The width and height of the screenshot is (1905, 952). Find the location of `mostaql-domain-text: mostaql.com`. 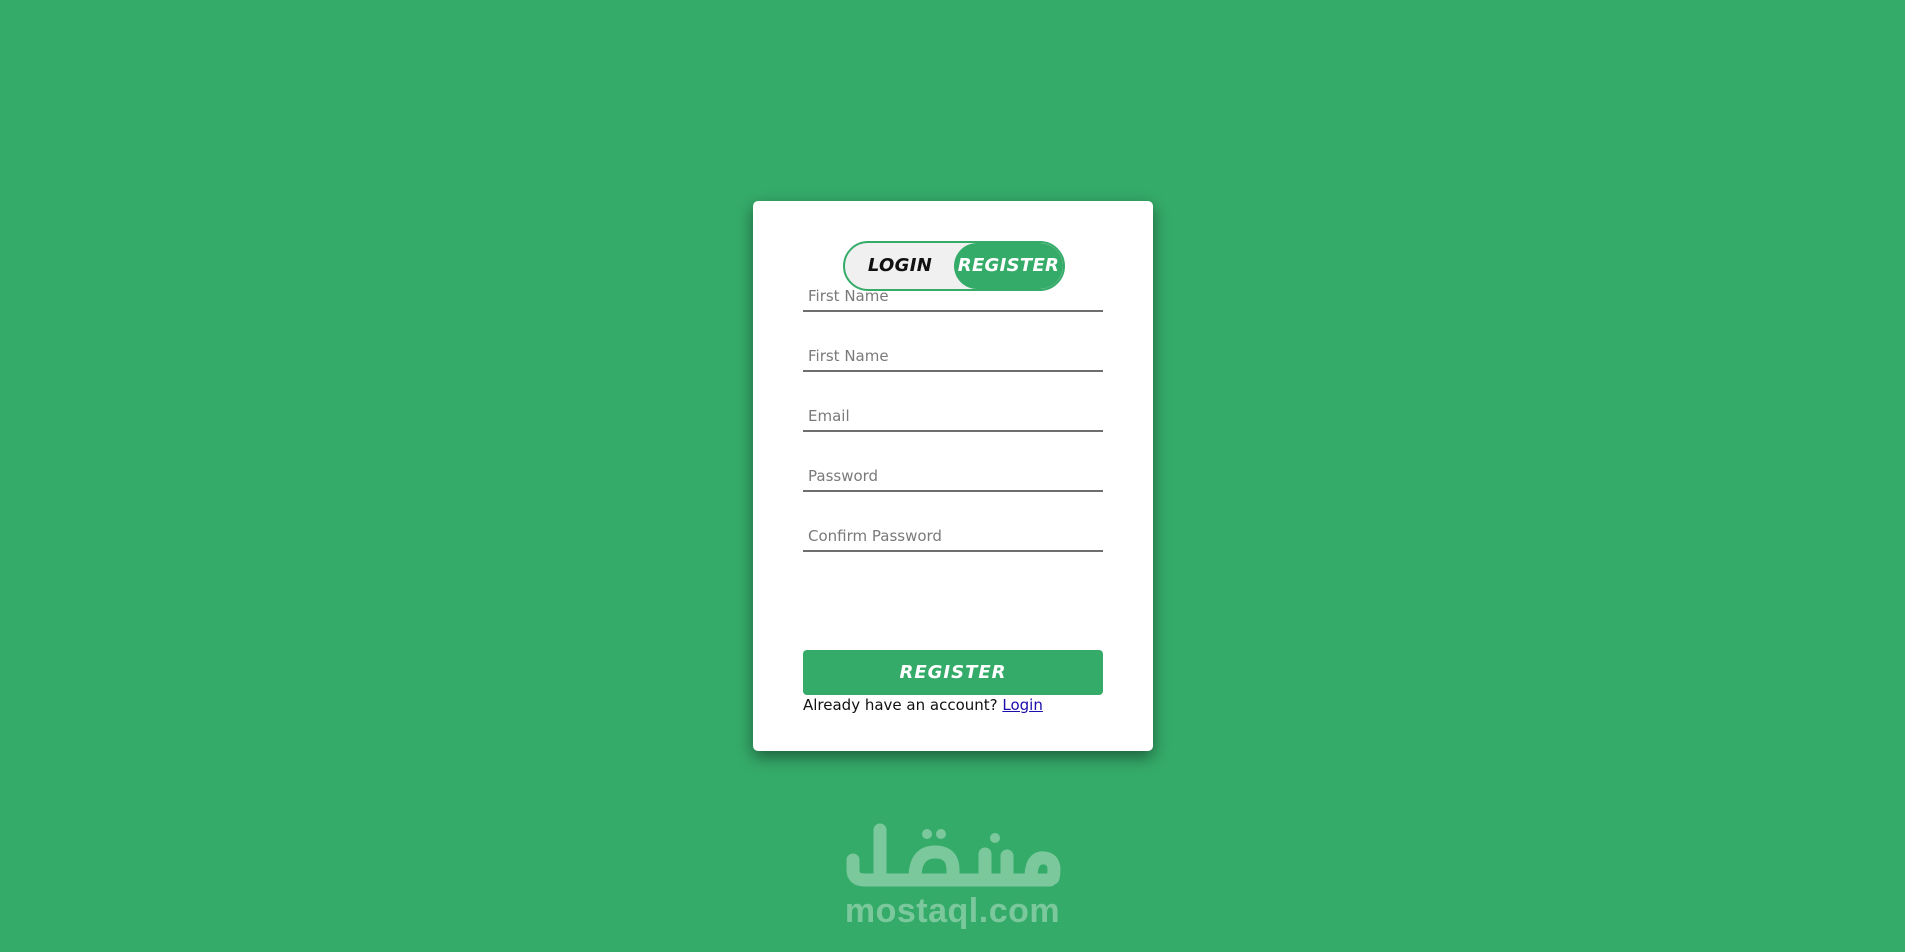

mostaql-domain-text: mostaql.com is located at coordinates (952, 911).